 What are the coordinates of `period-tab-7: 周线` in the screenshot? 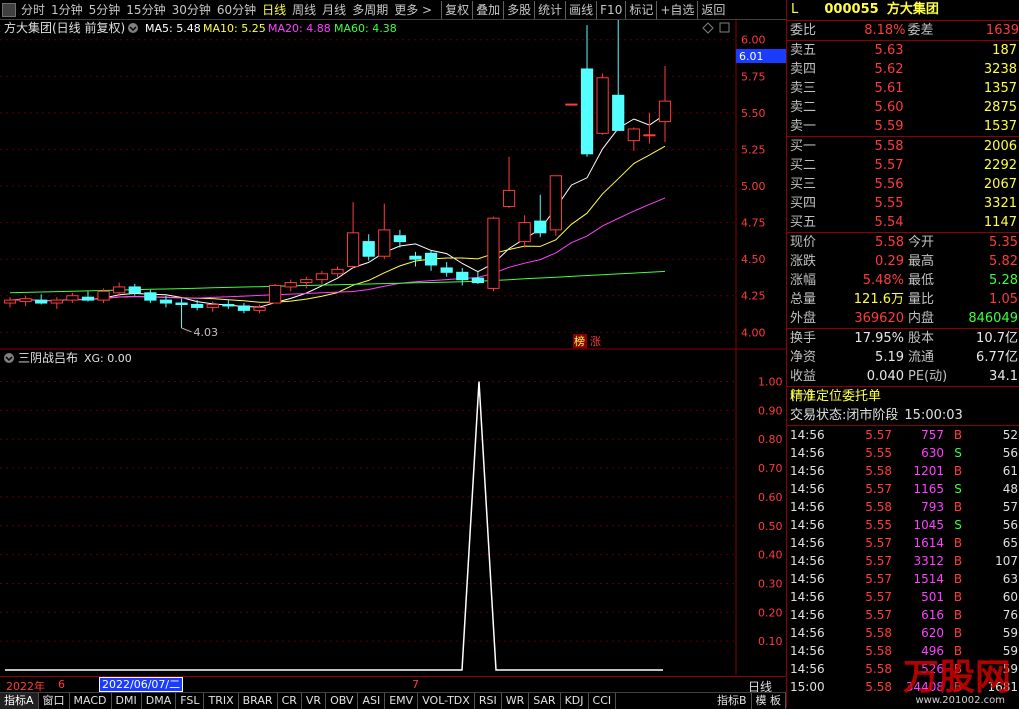 It's located at (304, 10).